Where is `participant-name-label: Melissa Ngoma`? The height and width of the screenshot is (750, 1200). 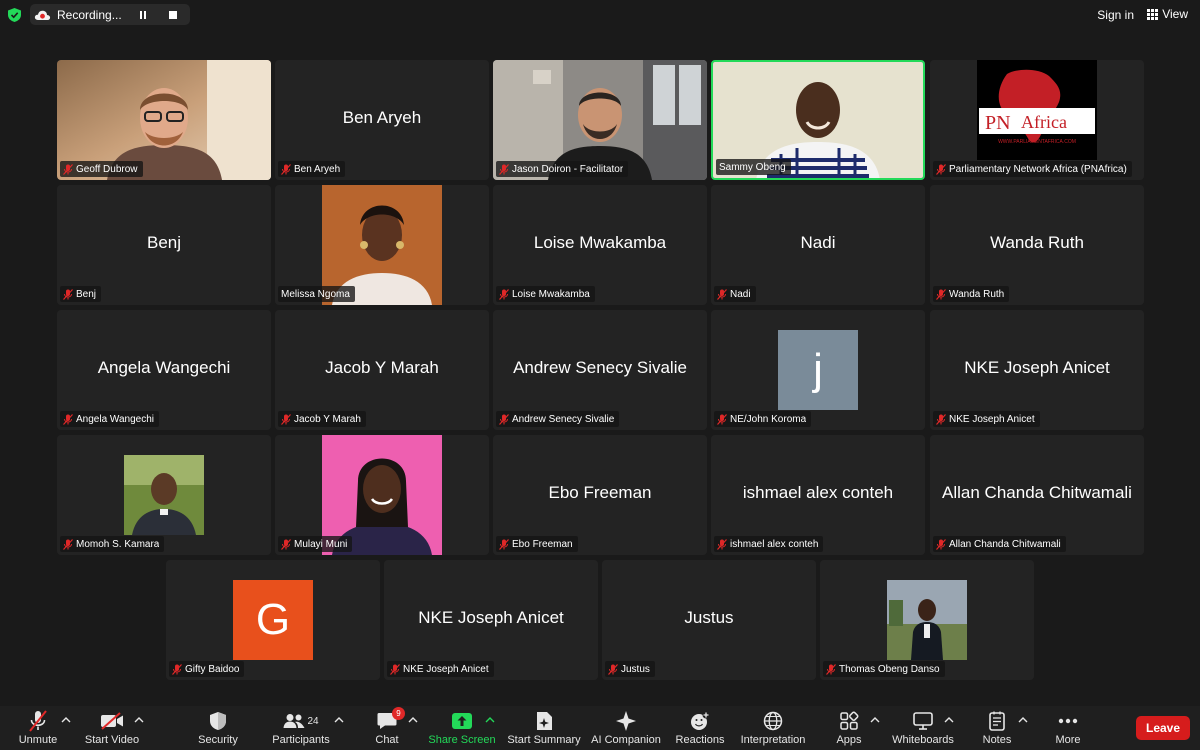 participant-name-label: Melissa Ngoma is located at coordinates (316, 294).